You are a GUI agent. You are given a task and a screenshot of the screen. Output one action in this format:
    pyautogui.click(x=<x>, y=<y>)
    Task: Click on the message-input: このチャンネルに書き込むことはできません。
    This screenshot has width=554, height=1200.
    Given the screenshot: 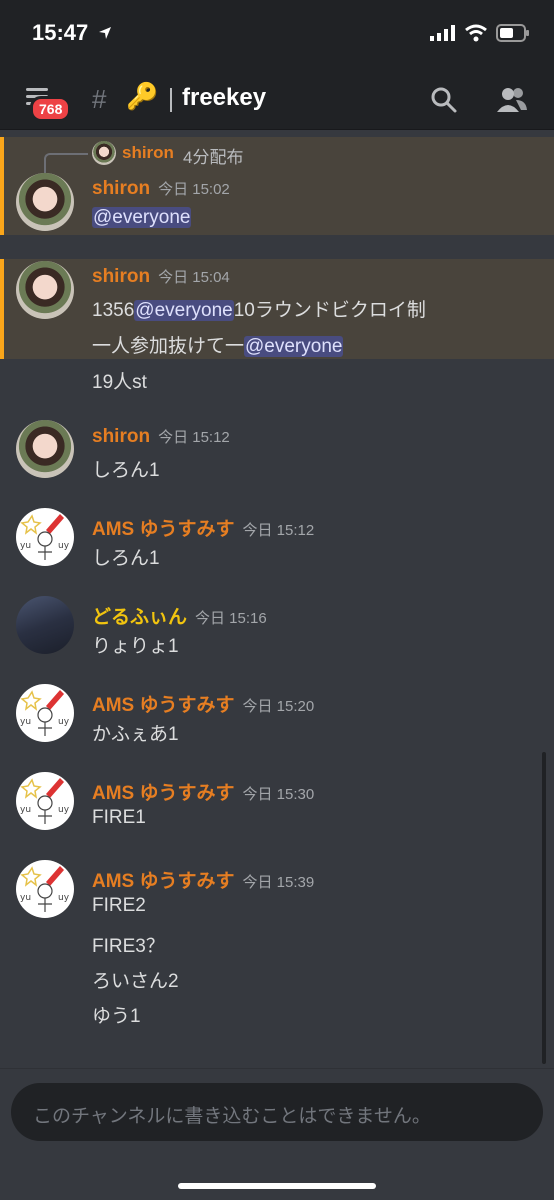 What is the action you would take?
    pyautogui.click(x=277, y=1112)
    